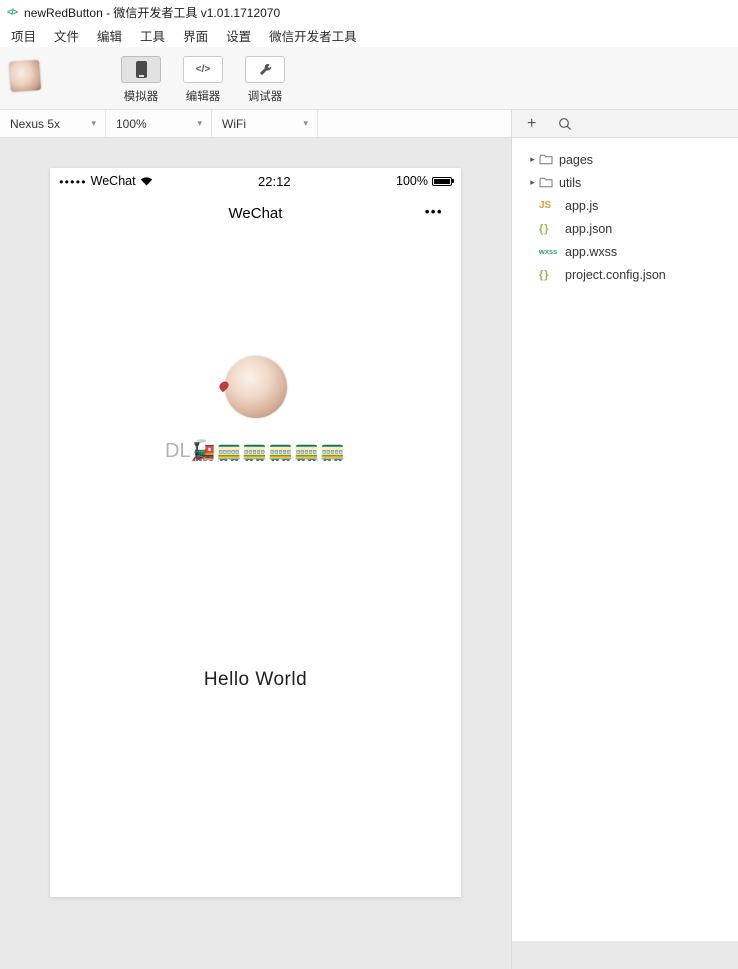  What do you see at coordinates (141, 69) in the screenshot?
I see `phone-icon` at bounding box center [141, 69].